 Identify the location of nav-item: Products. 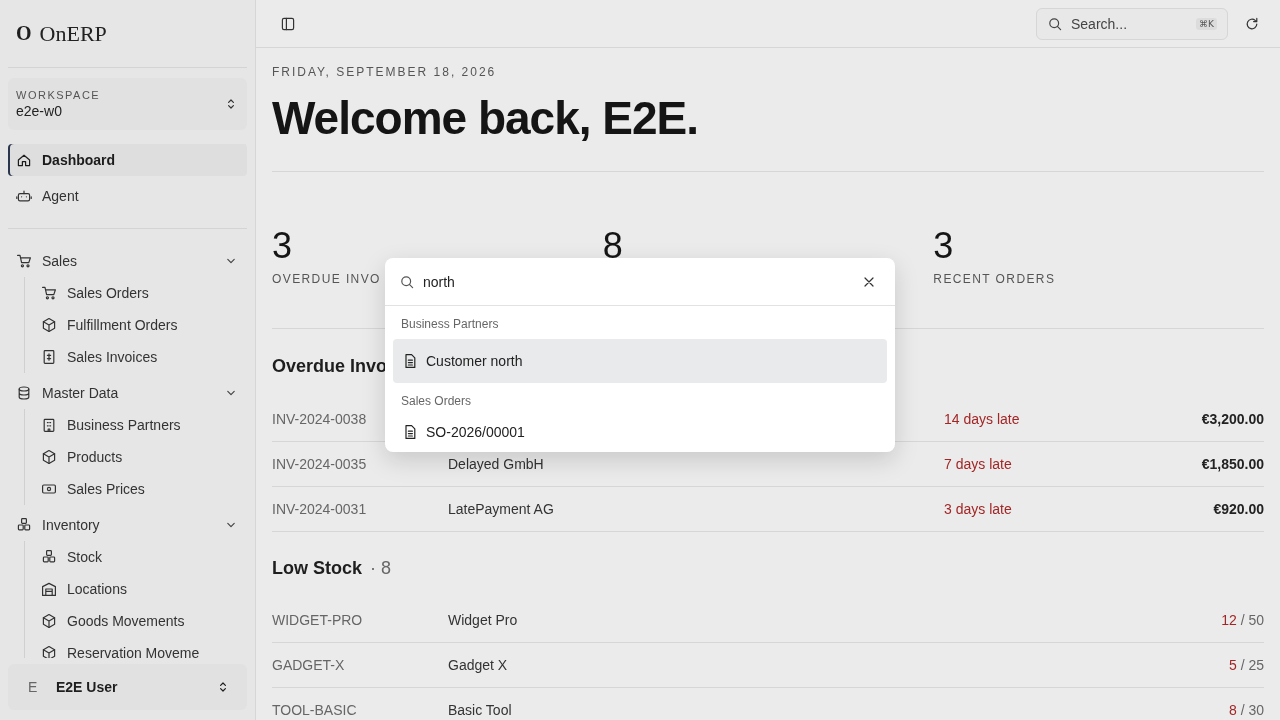
(140, 457).